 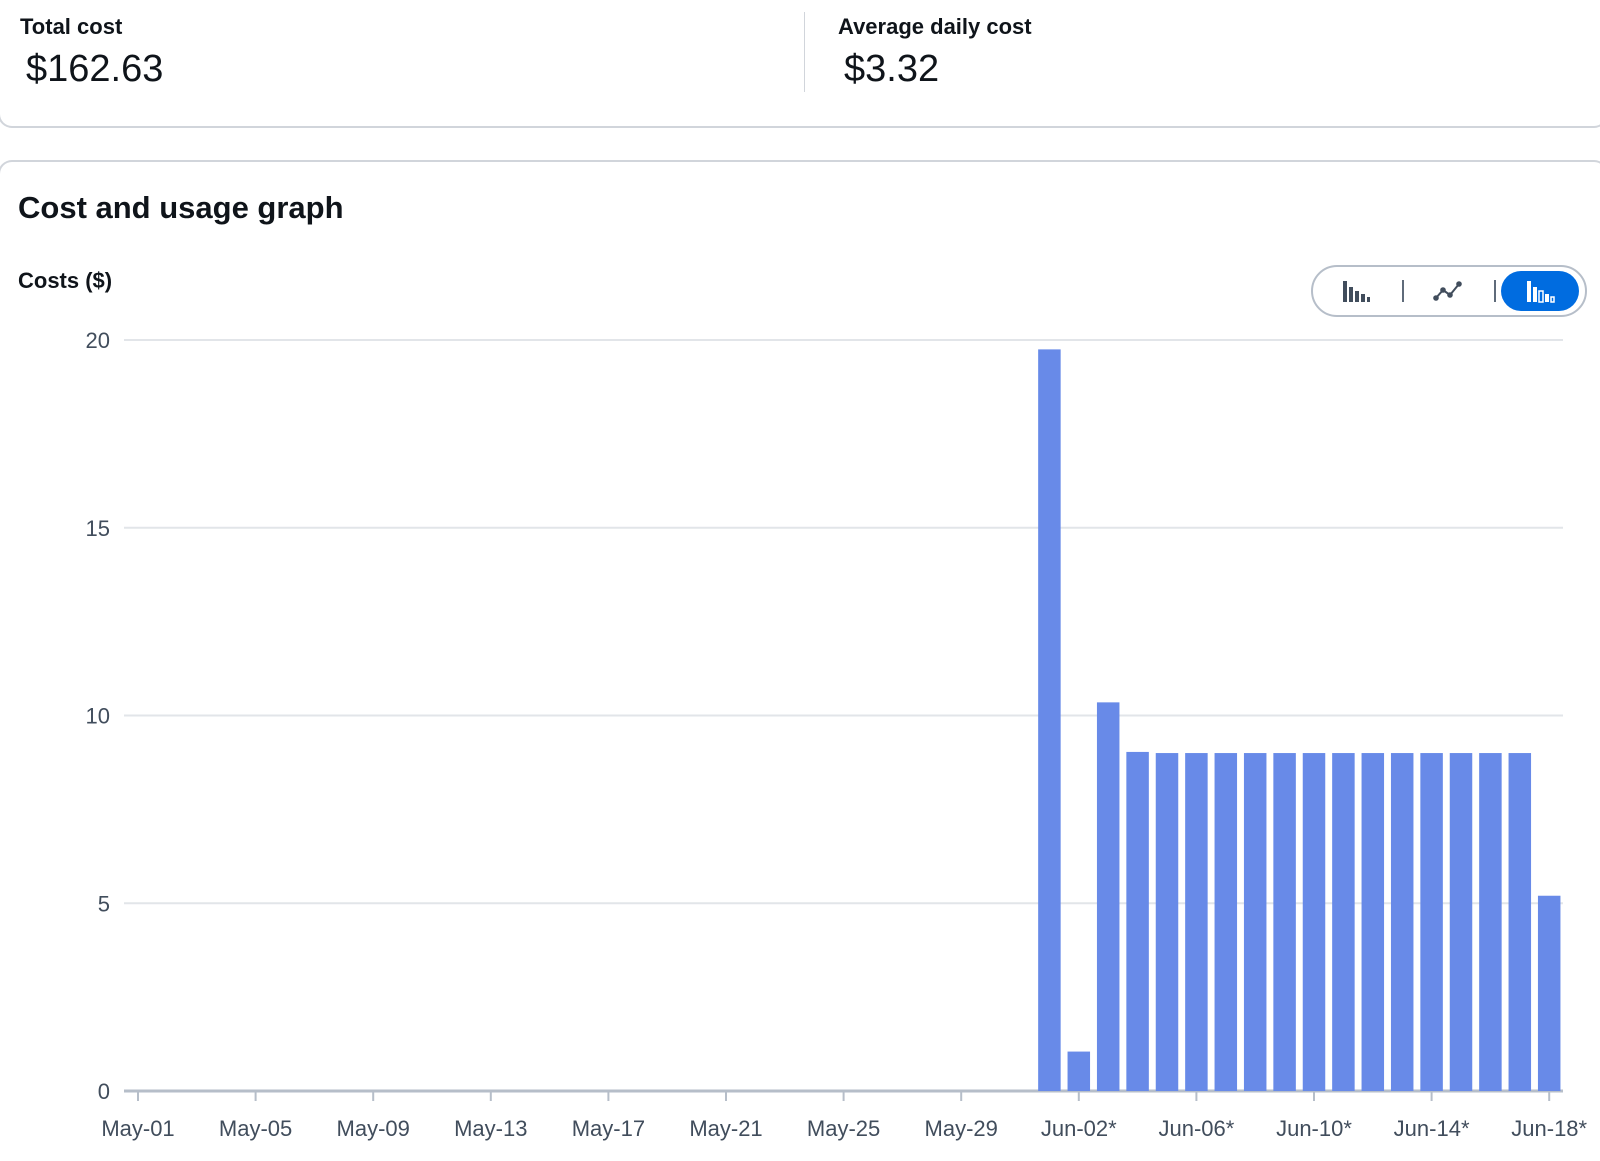 What do you see at coordinates (1461, 922) in the screenshot?
I see `bar-Jun-15*` at bounding box center [1461, 922].